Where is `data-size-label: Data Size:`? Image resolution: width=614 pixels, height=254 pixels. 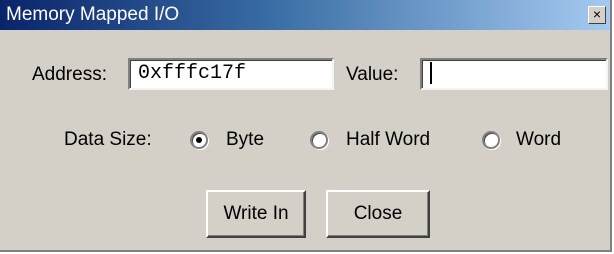 data-size-label: Data Size: is located at coordinates (108, 139).